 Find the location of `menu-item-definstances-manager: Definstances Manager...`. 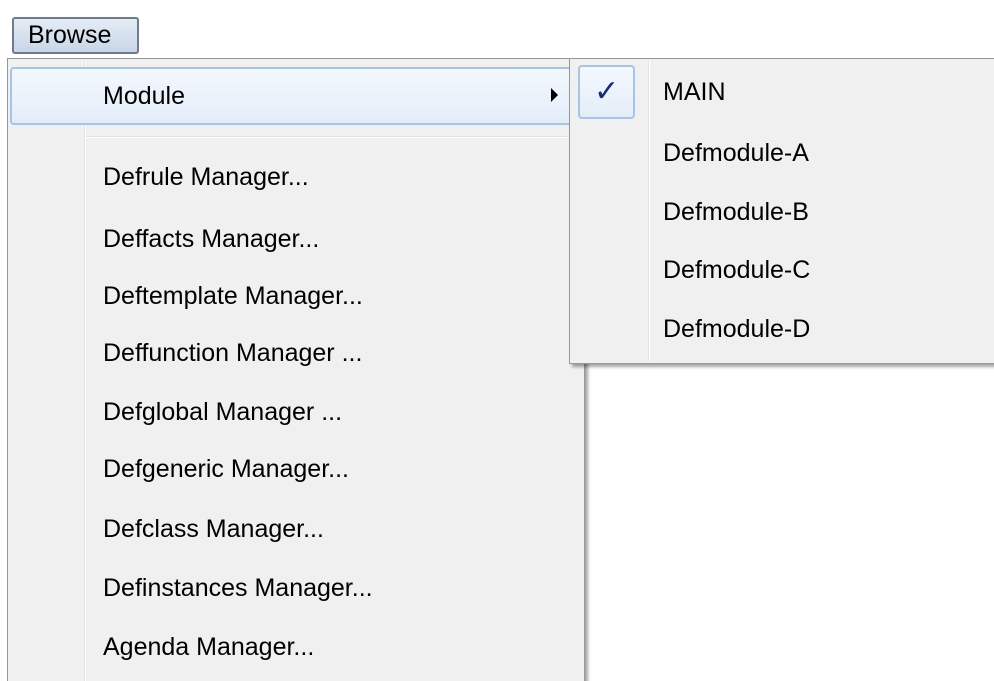

menu-item-definstances-manager: Definstances Manager... is located at coordinates (296, 588).